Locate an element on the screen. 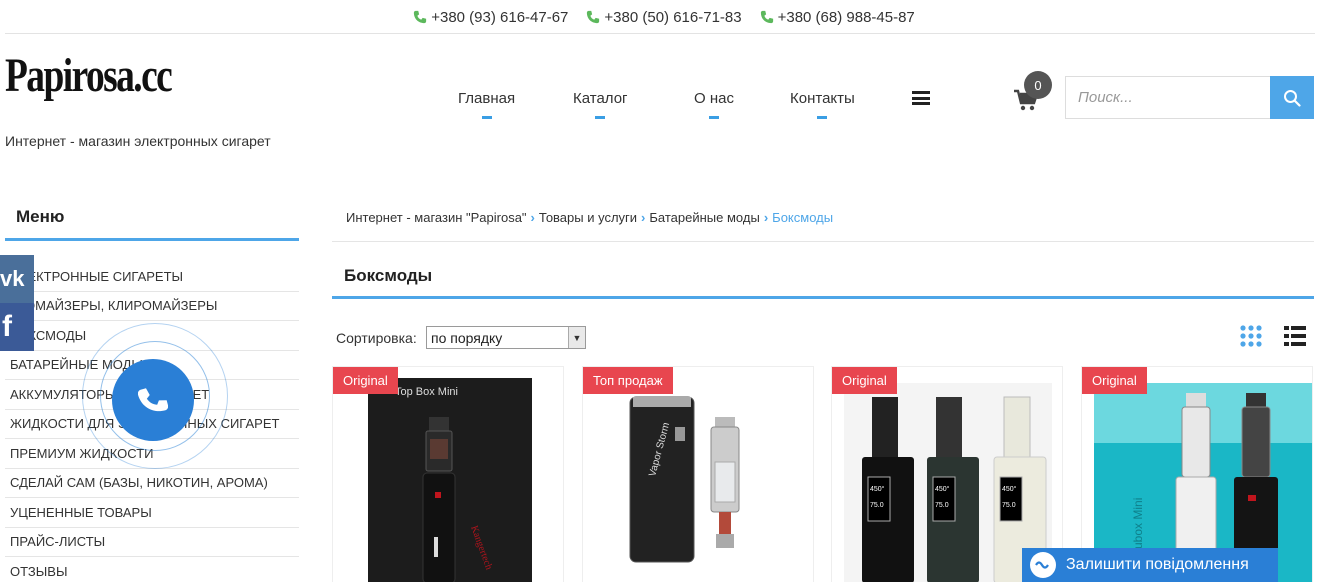  product-badge: Топ продаж is located at coordinates (628, 380).